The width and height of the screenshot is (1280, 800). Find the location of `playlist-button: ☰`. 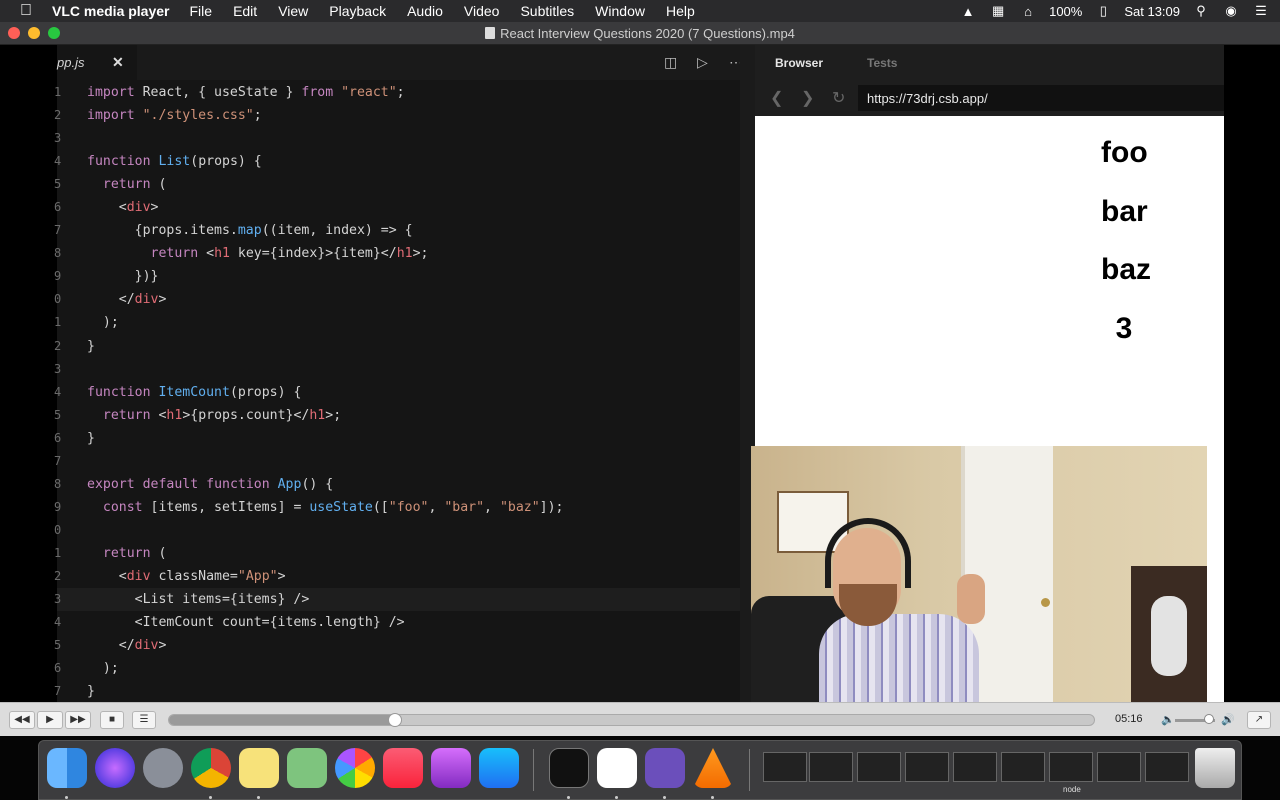

playlist-button: ☰ is located at coordinates (144, 720).